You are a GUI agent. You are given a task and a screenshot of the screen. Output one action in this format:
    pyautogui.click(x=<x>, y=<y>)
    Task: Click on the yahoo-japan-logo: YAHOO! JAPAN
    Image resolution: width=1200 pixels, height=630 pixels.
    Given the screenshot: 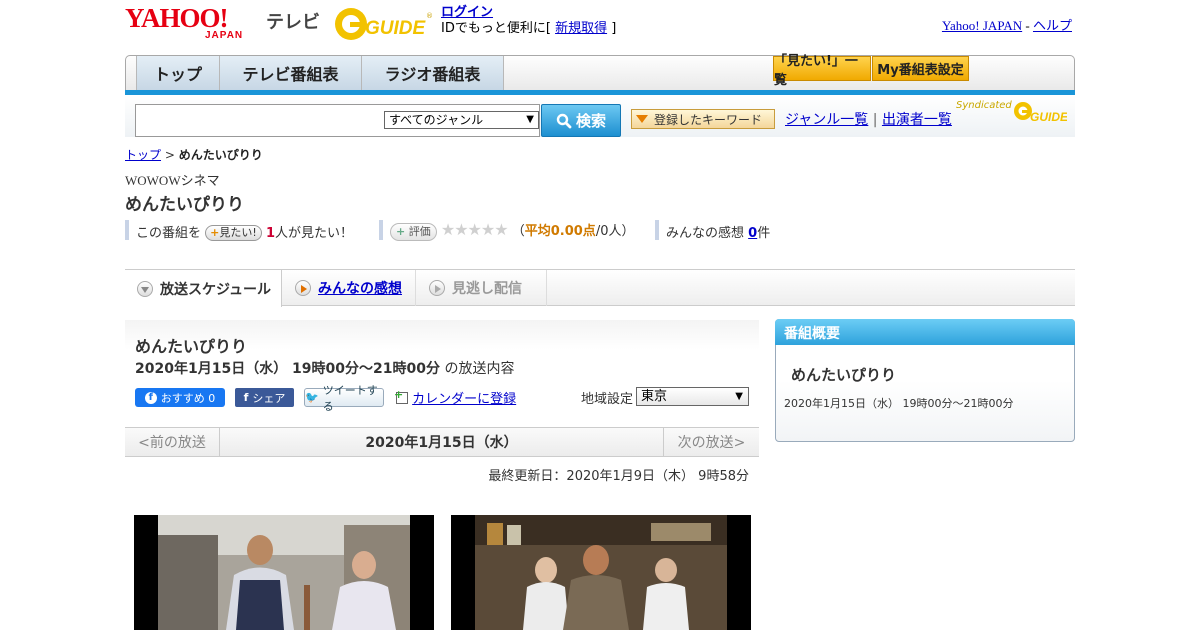 What is the action you would take?
    pyautogui.click(x=193, y=22)
    